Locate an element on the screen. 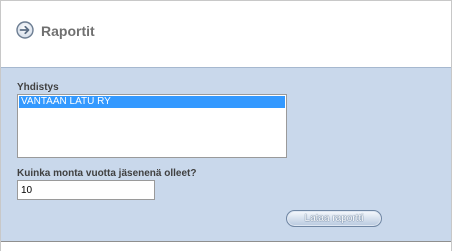 This screenshot has width=452, height=251. panel-footer is located at coordinates (226, 246).